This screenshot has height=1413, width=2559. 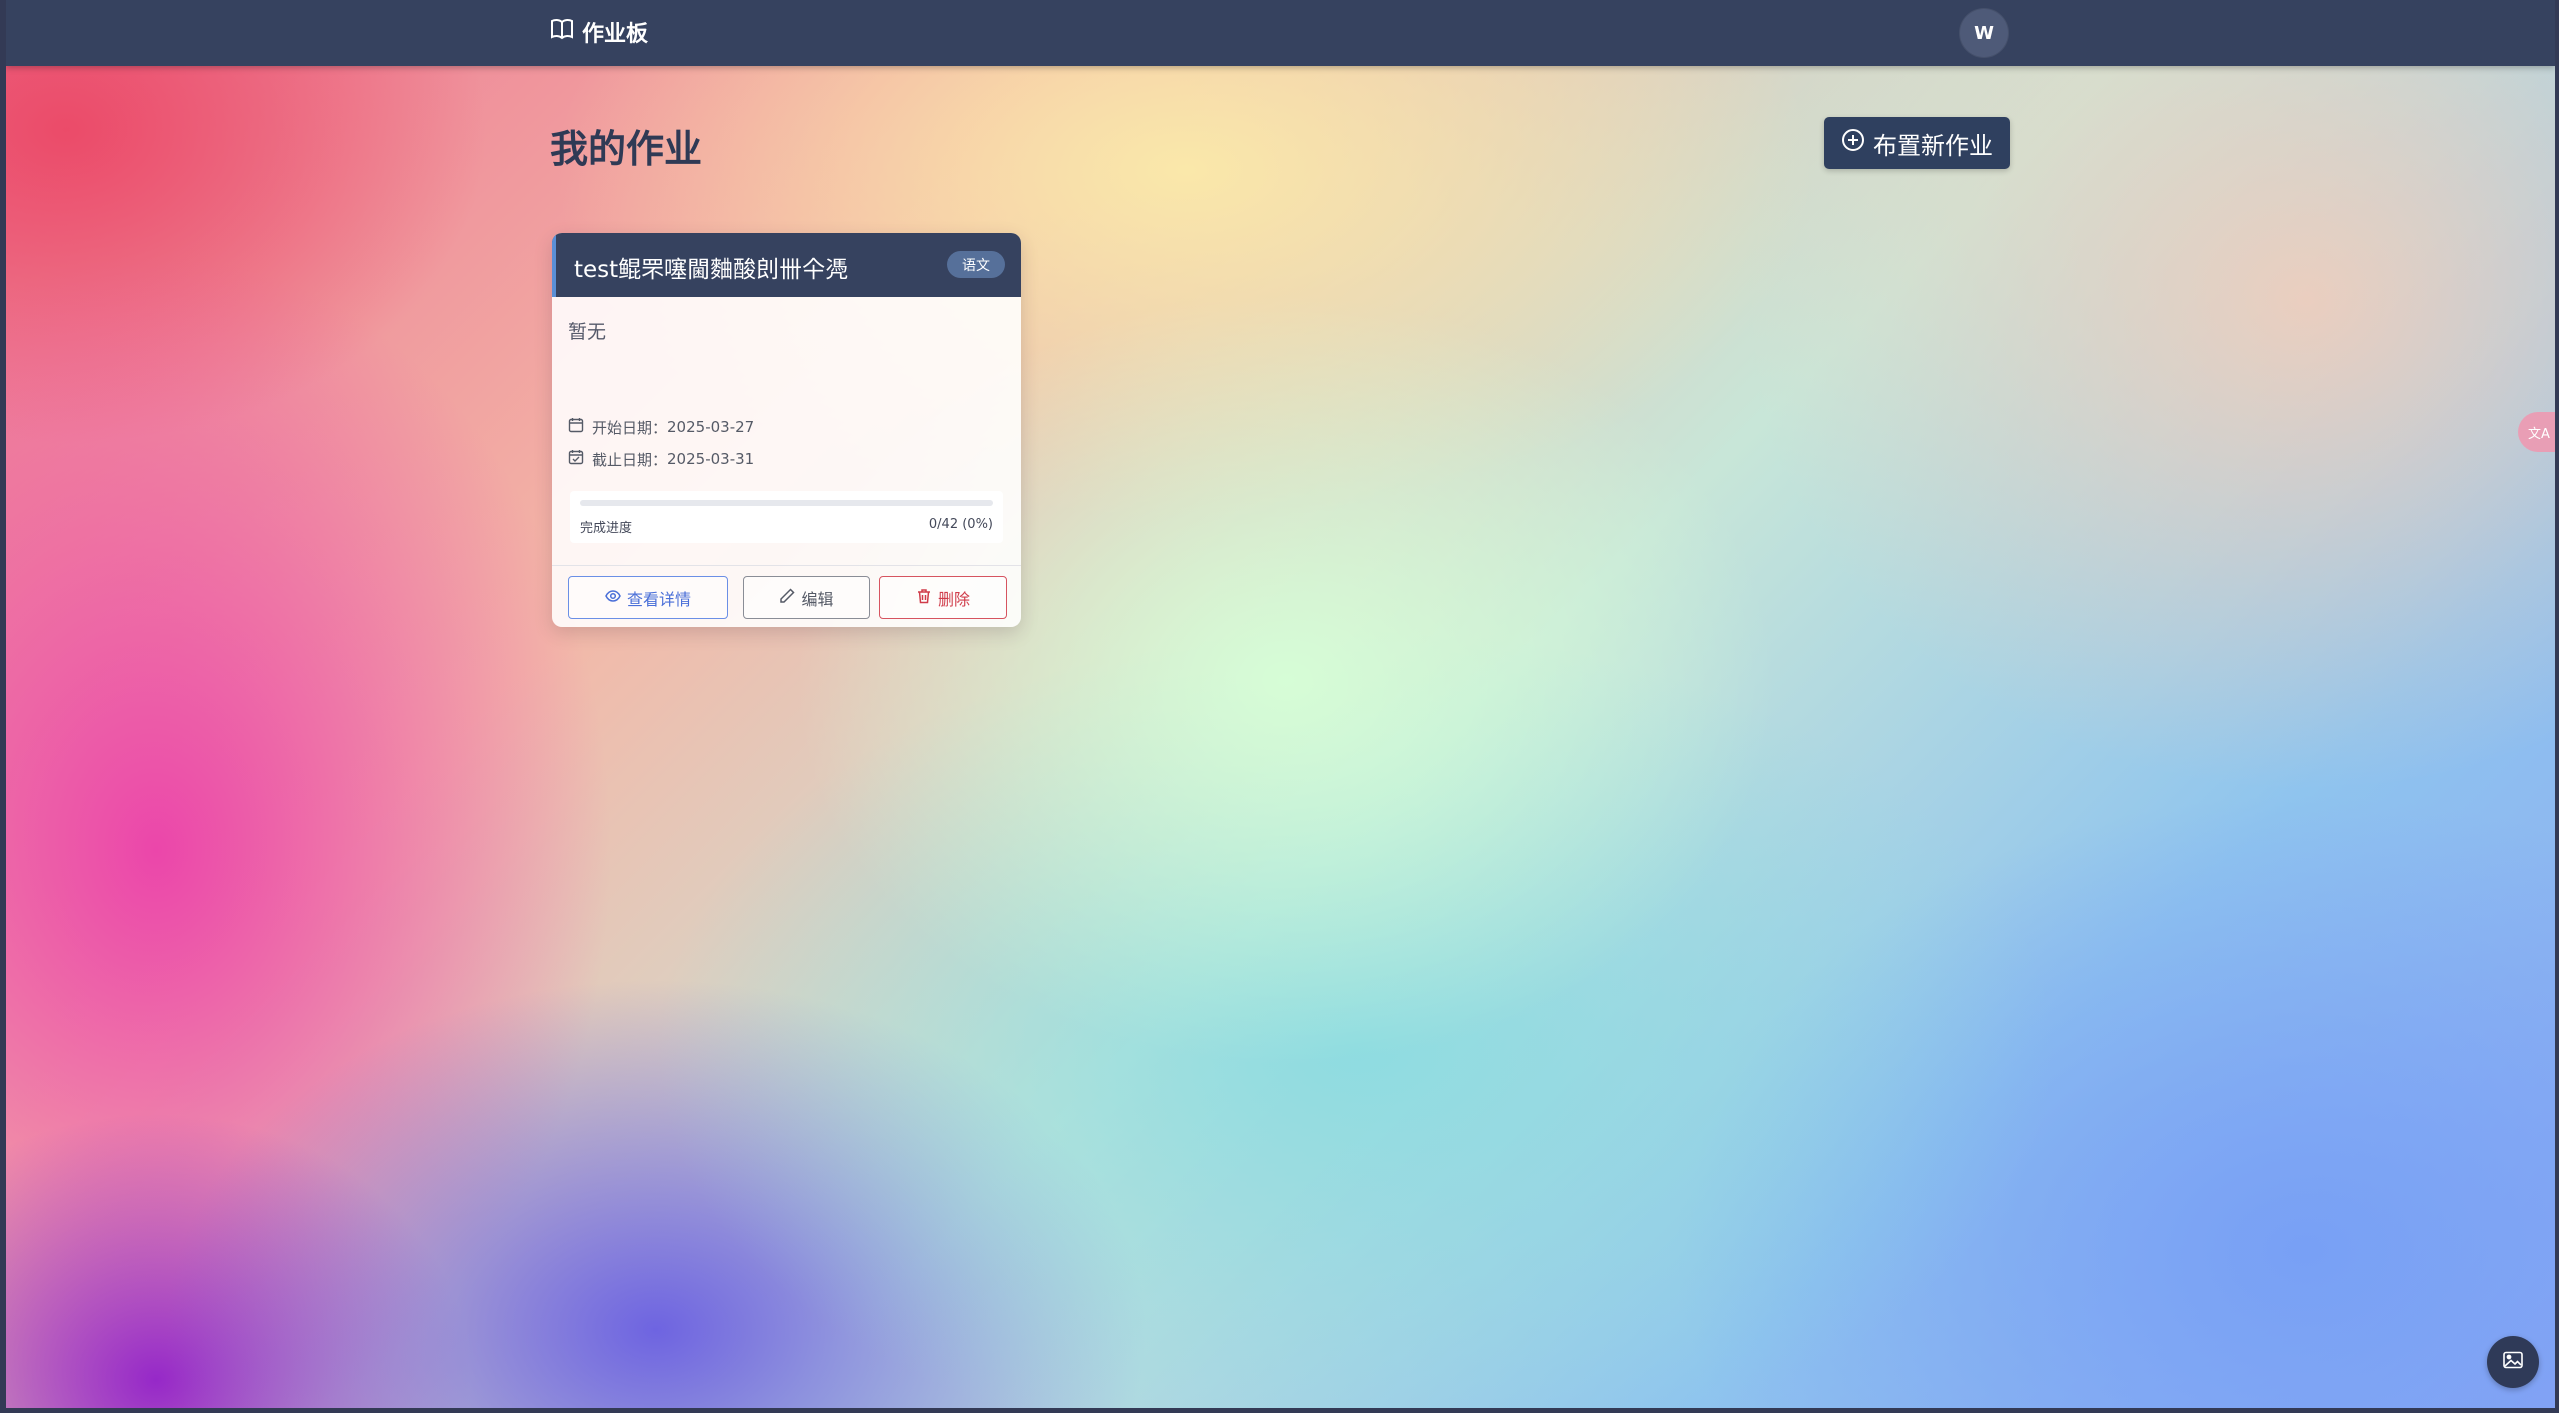 I want to click on delete-label: 删除, so click(x=953, y=599).